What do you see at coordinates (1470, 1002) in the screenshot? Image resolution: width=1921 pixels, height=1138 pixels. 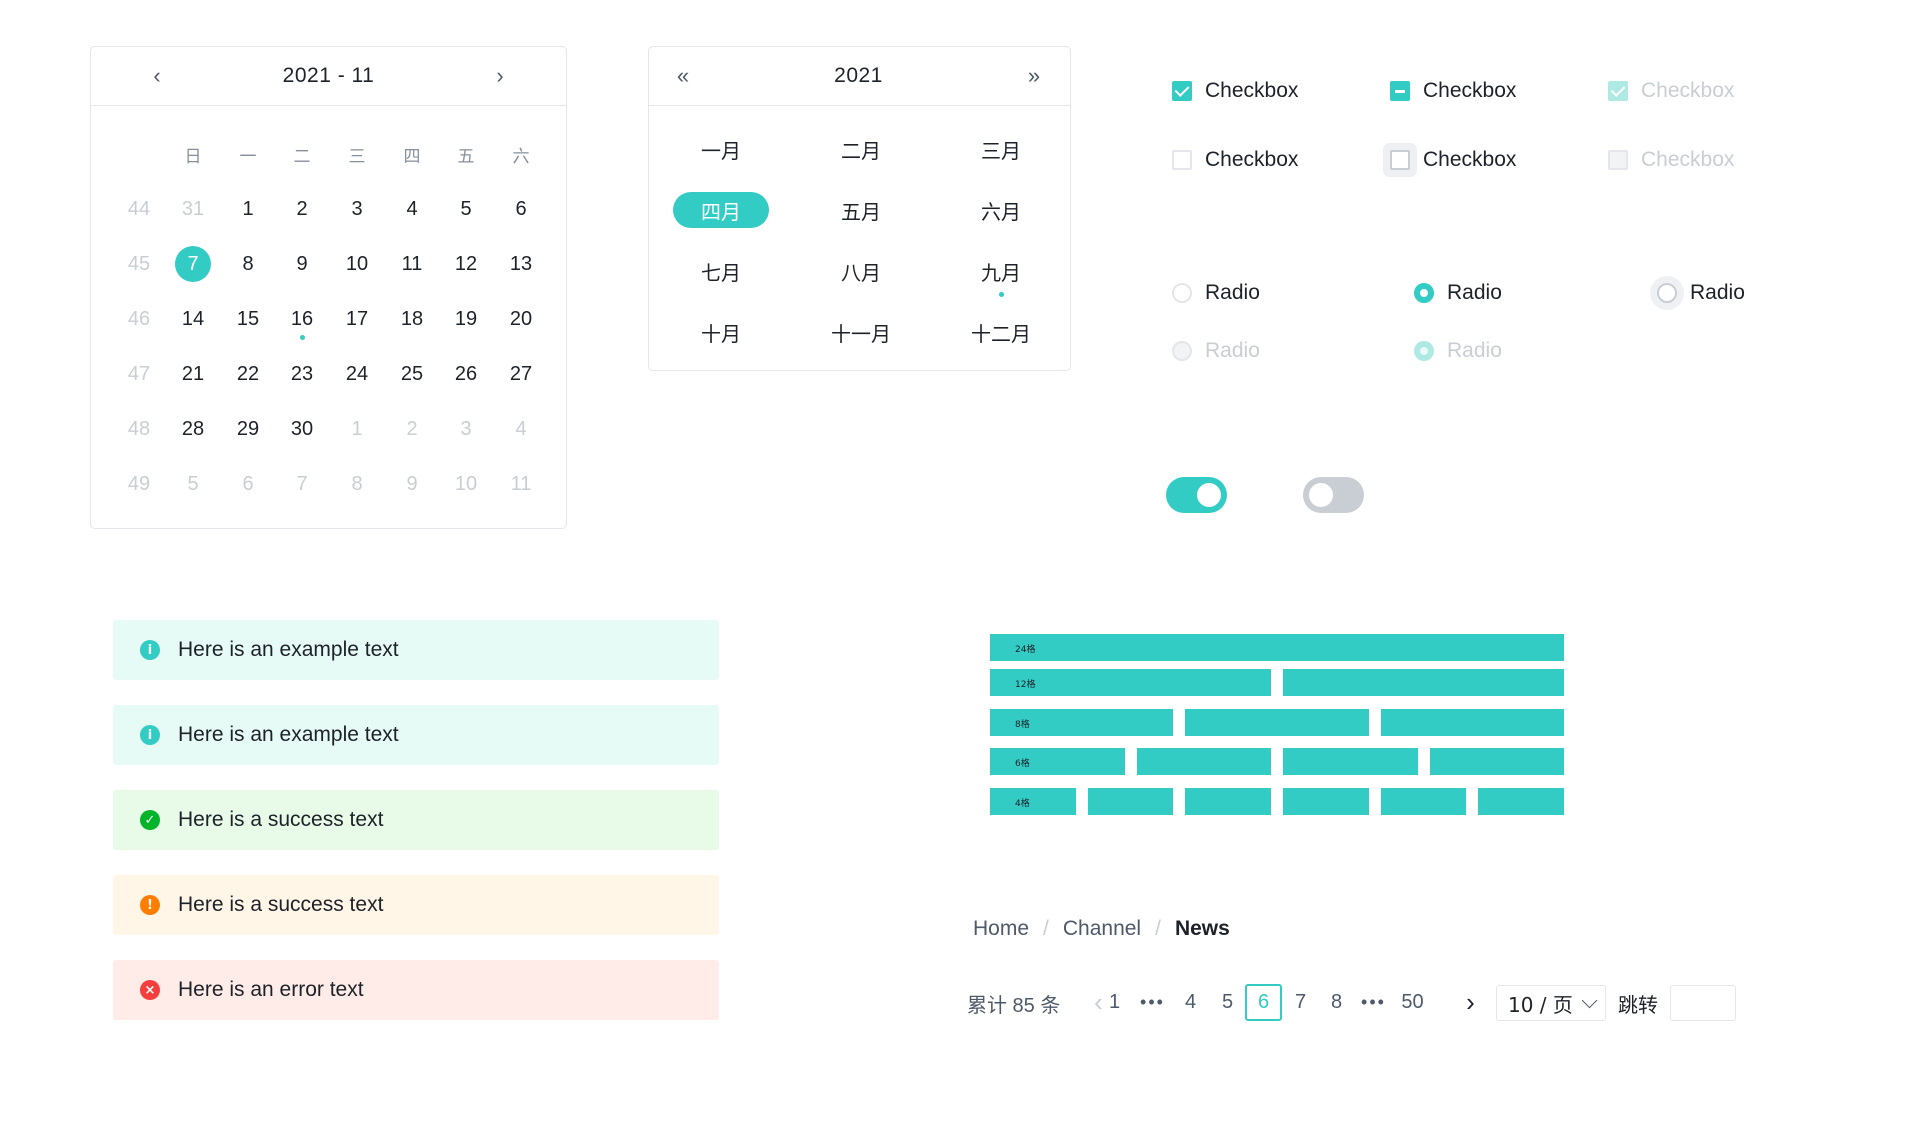 I see `next-page-button: ›` at bounding box center [1470, 1002].